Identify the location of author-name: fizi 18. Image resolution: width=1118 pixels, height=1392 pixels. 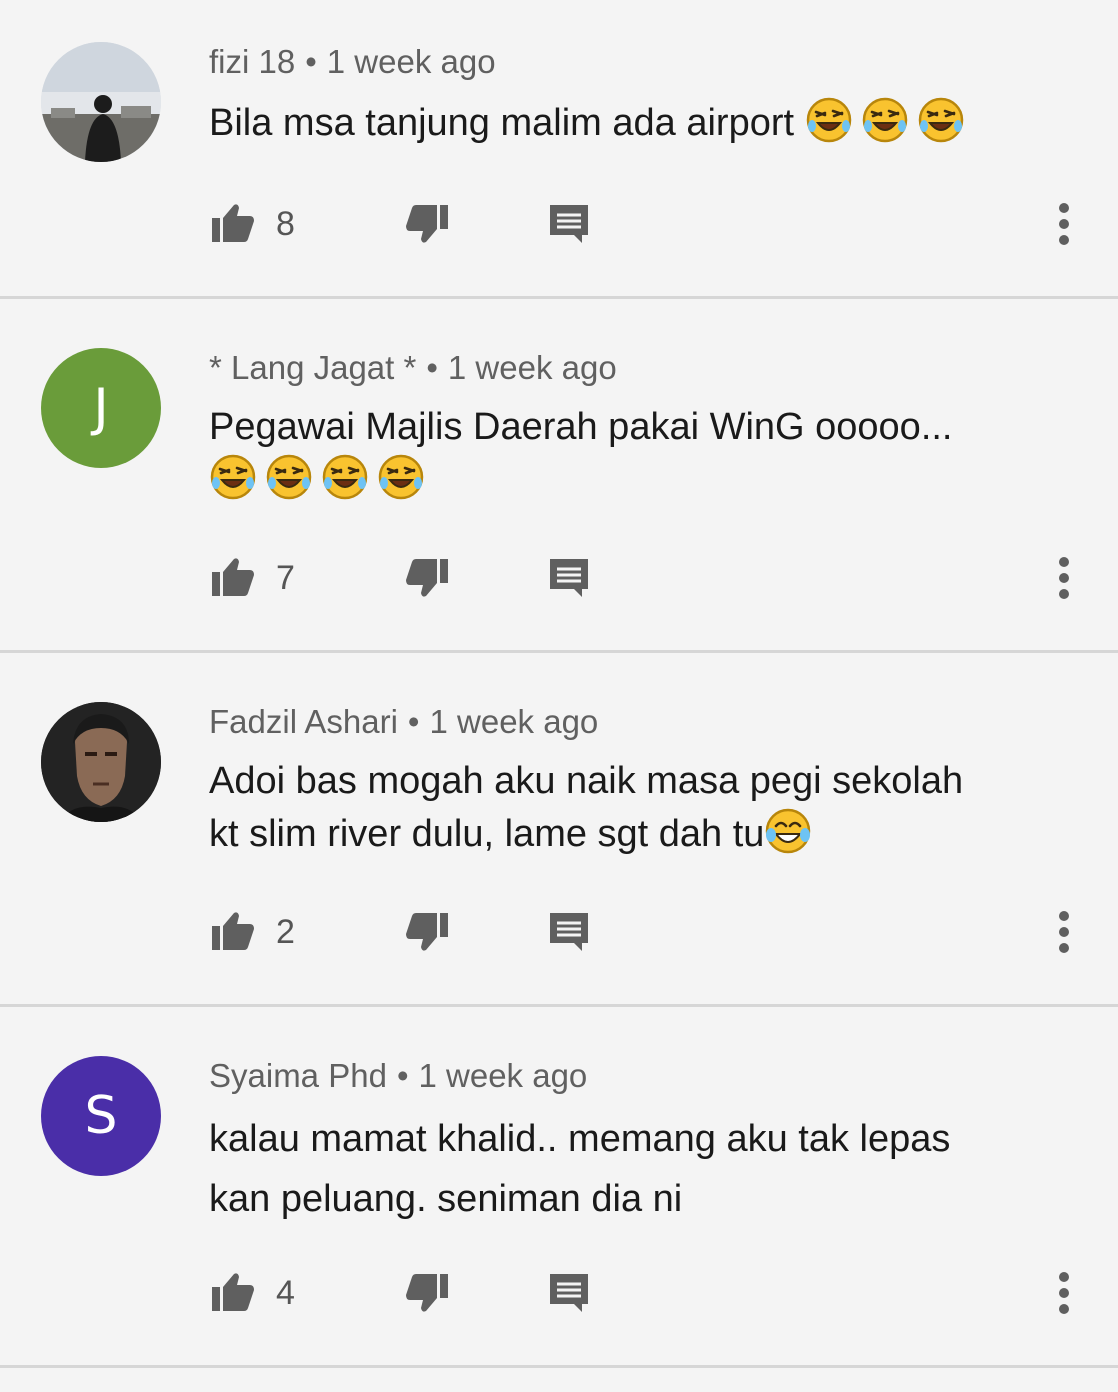
(252, 61).